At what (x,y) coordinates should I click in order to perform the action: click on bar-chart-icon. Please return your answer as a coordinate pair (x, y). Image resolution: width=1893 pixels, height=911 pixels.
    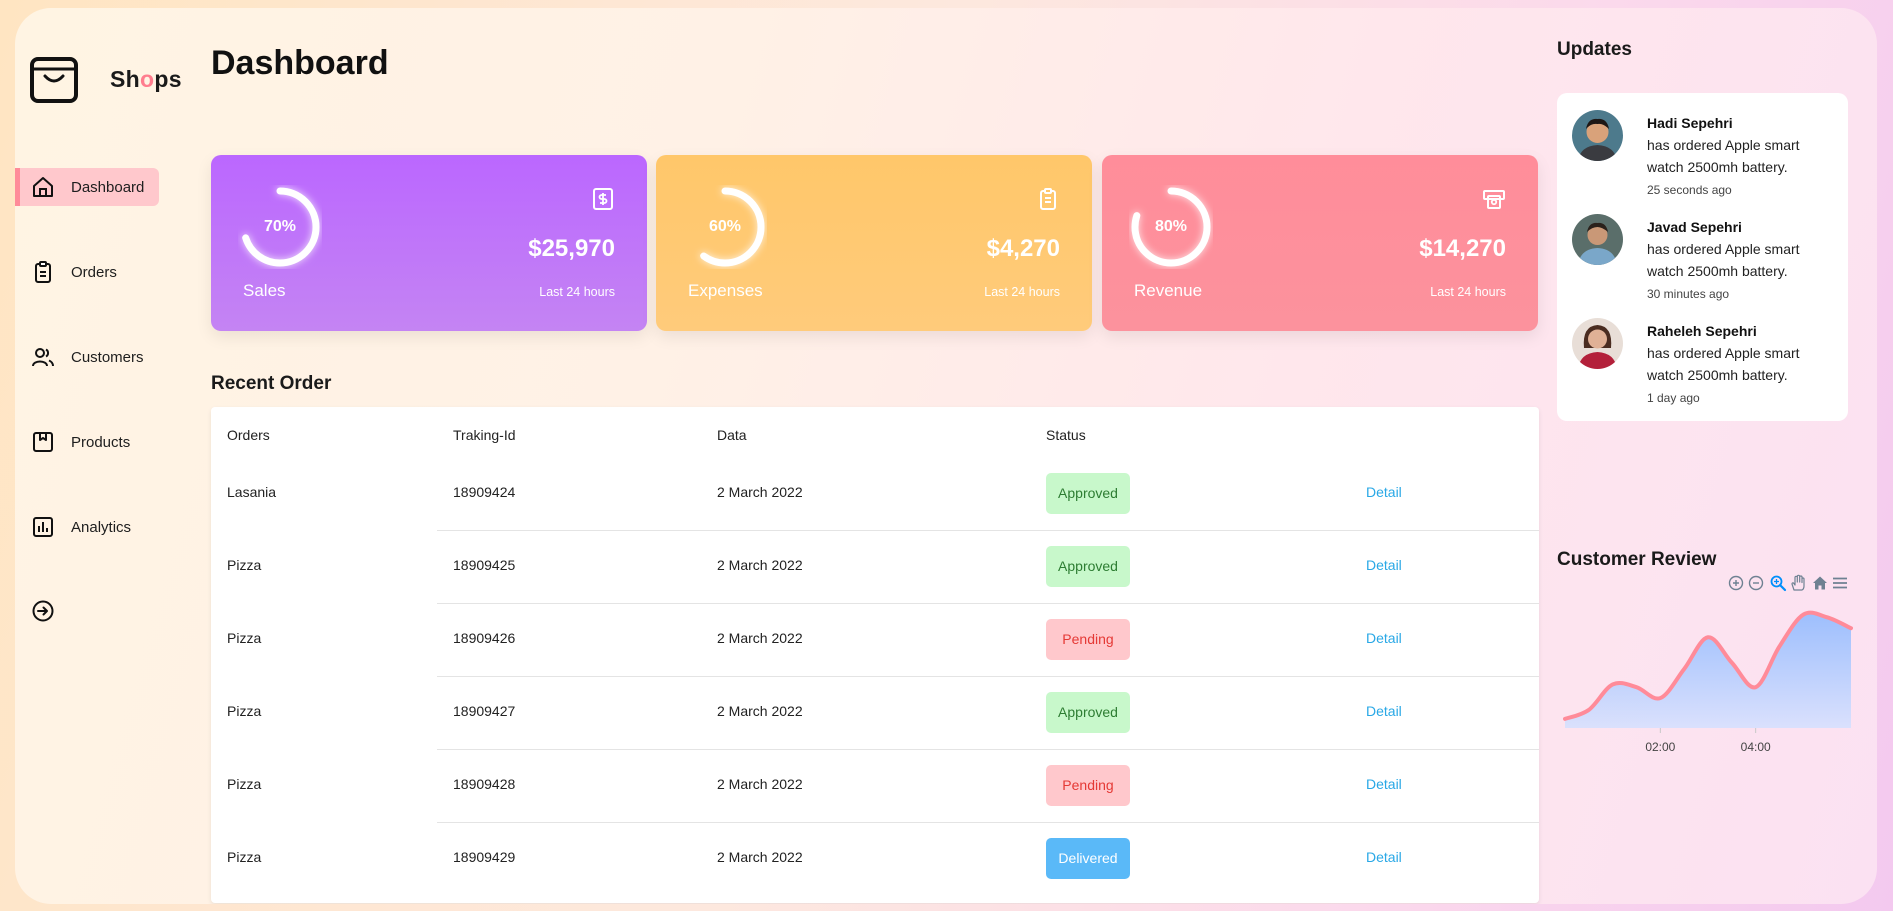
    Looking at the image, I should click on (43, 527).